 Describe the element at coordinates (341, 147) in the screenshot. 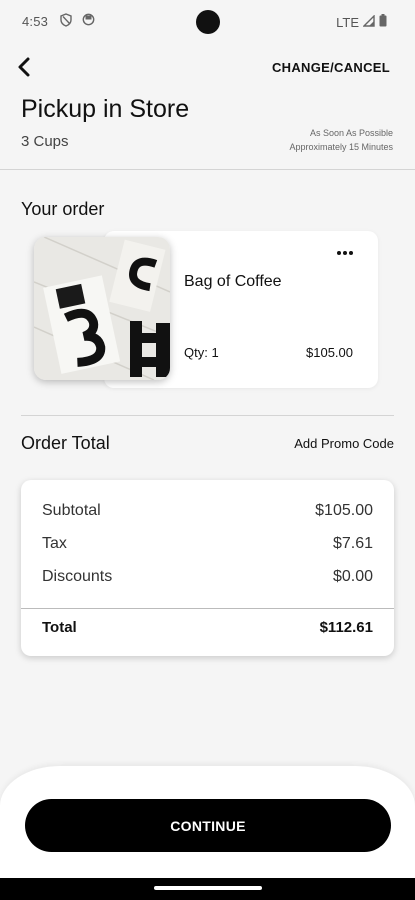

I see `timing-line-2: Approximately 15 Minutes` at that location.